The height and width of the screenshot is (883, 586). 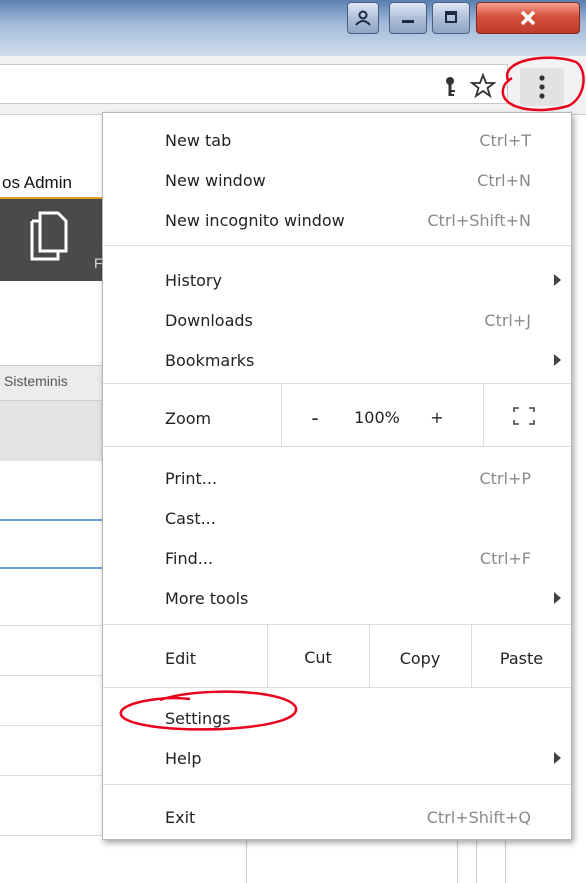 I want to click on menu-item-bookmarks: Bookmarks, so click(x=337, y=360).